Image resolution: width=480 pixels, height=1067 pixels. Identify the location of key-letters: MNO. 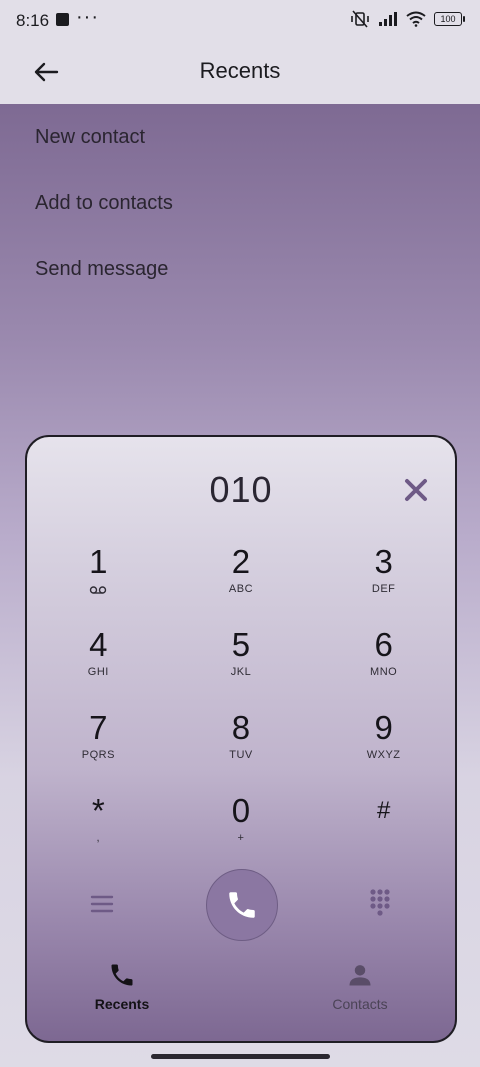
(384, 672).